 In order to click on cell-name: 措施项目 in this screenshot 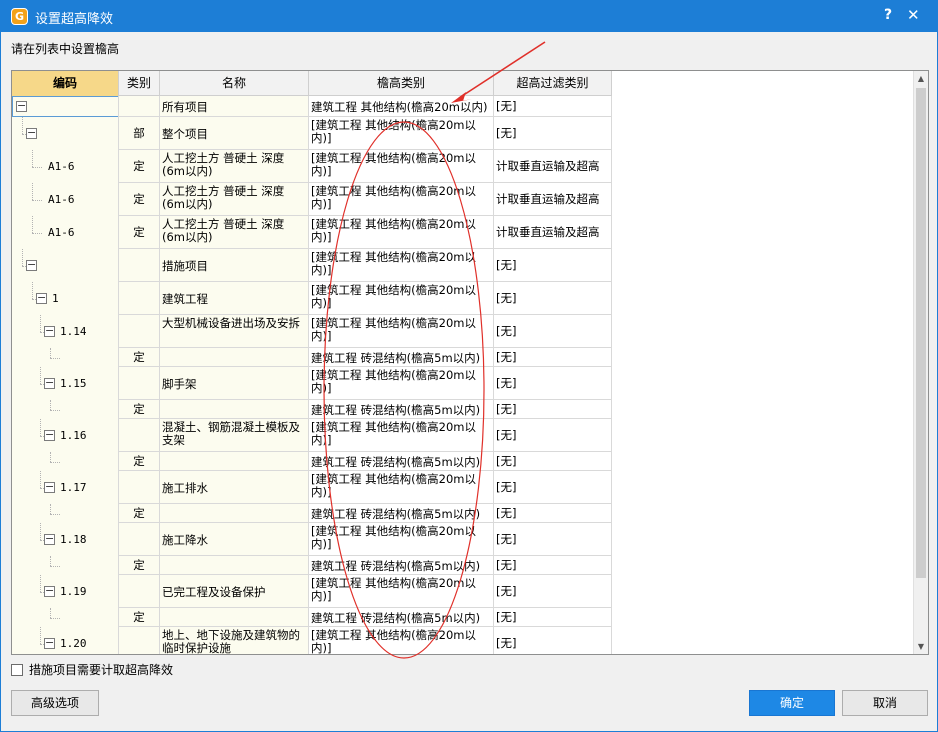, I will do `click(234, 265)`.